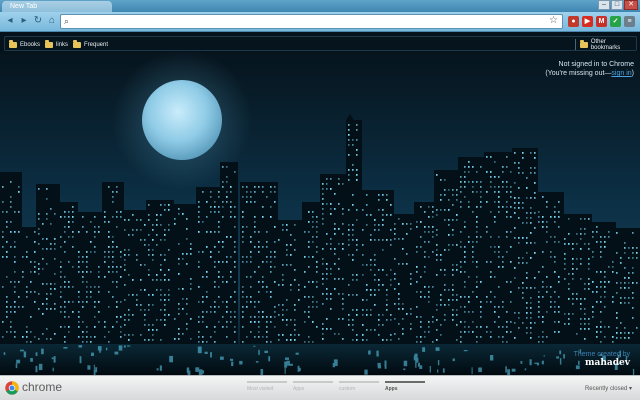 Image resolution: width=640 pixels, height=400 pixels. What do you see at coordinates (313, 389) in the screenshot?
I see `ntp-tab-apps: Apps` at bounding box center [313, 389].